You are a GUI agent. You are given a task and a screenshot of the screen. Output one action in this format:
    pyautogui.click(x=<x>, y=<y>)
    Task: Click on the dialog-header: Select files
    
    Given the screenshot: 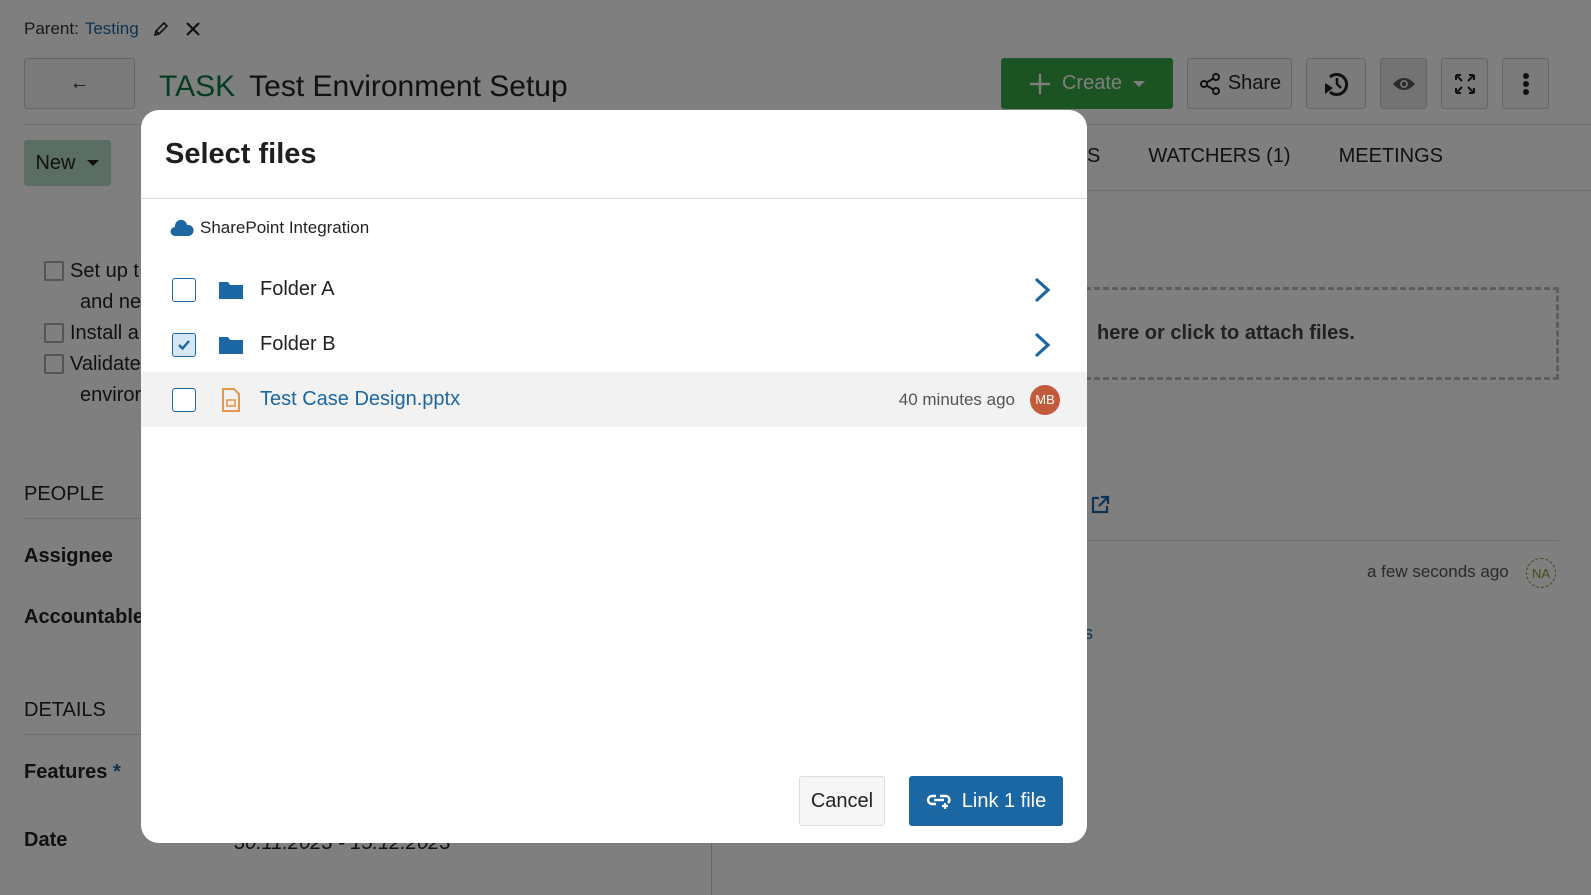 What is the action you would take?
    pyautogui.click(x=614, y=154)
    